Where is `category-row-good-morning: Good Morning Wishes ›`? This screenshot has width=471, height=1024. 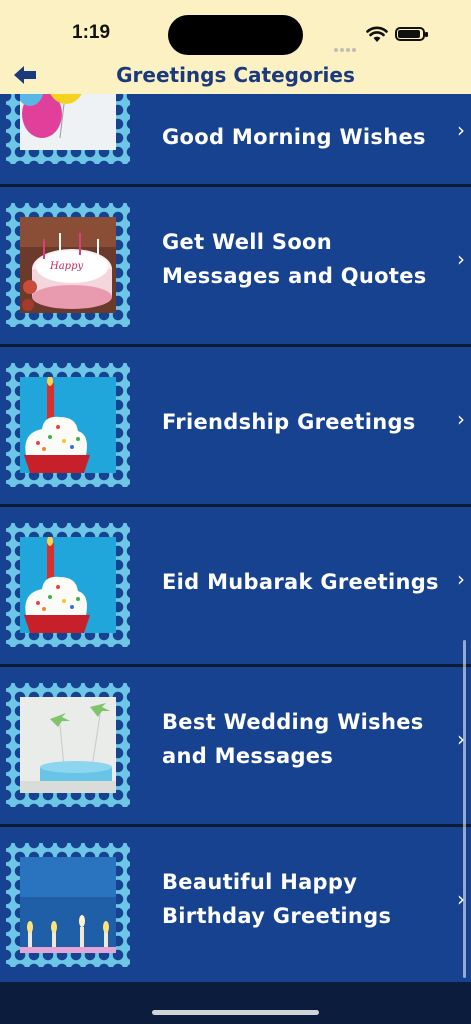
category-row-good-morning: Good Morning Wishes › is located at coordinates (235, 140).